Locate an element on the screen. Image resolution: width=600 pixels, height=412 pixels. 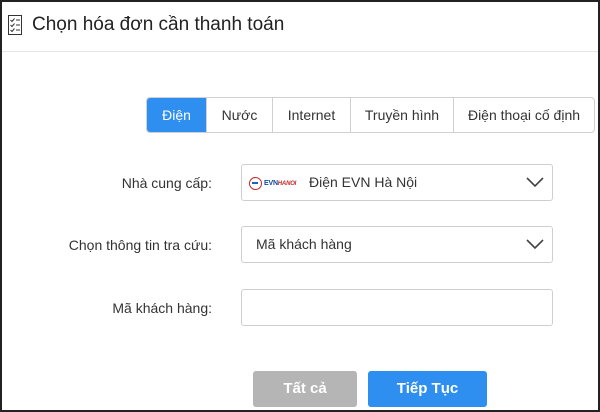
evn-logo-text: EVNHANOI is located at coordinates (280, 183).